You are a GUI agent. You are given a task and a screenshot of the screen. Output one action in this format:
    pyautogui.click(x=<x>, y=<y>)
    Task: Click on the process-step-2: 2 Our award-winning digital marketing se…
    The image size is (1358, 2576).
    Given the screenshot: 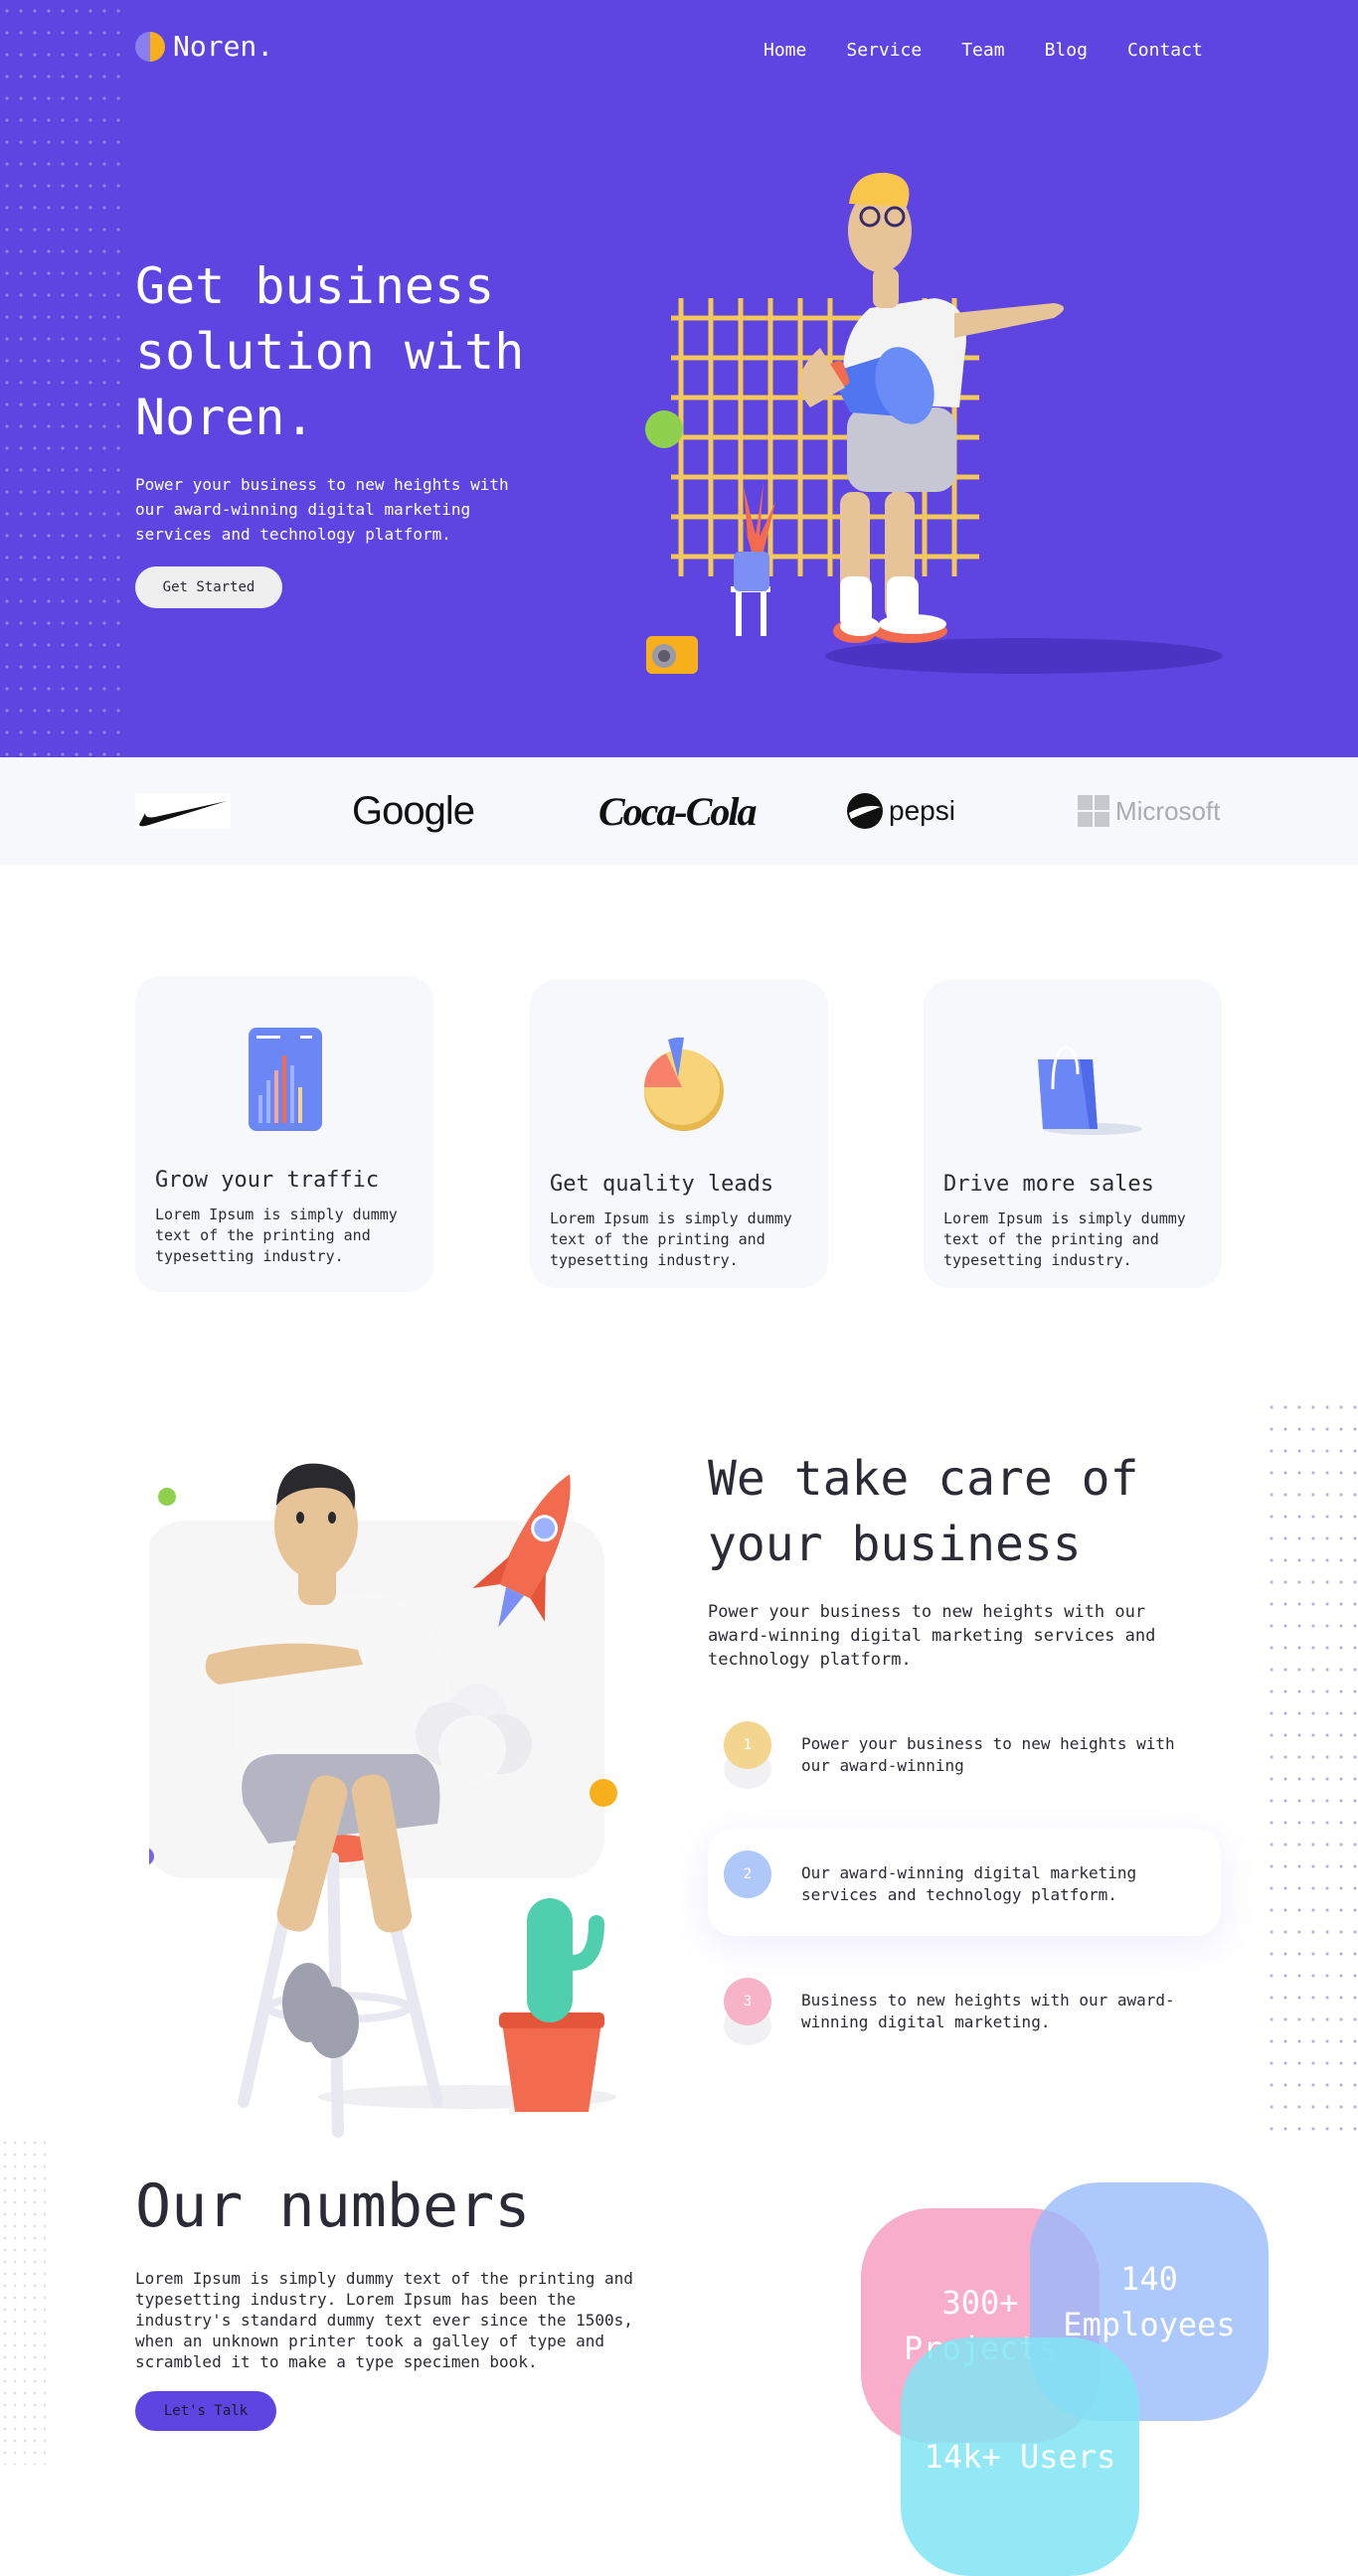 What is the action you would take?
    pyautogui.click(x=964, y=1882)
    